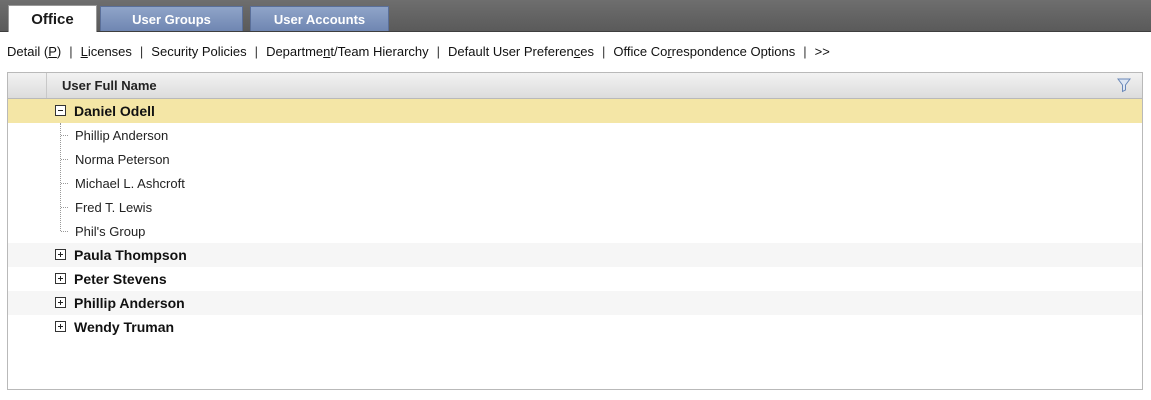  Describe the element at coordinates (347, 51) in the screenshot. I see `subnav-link-3: Department/Team Hierarchy` at that location.